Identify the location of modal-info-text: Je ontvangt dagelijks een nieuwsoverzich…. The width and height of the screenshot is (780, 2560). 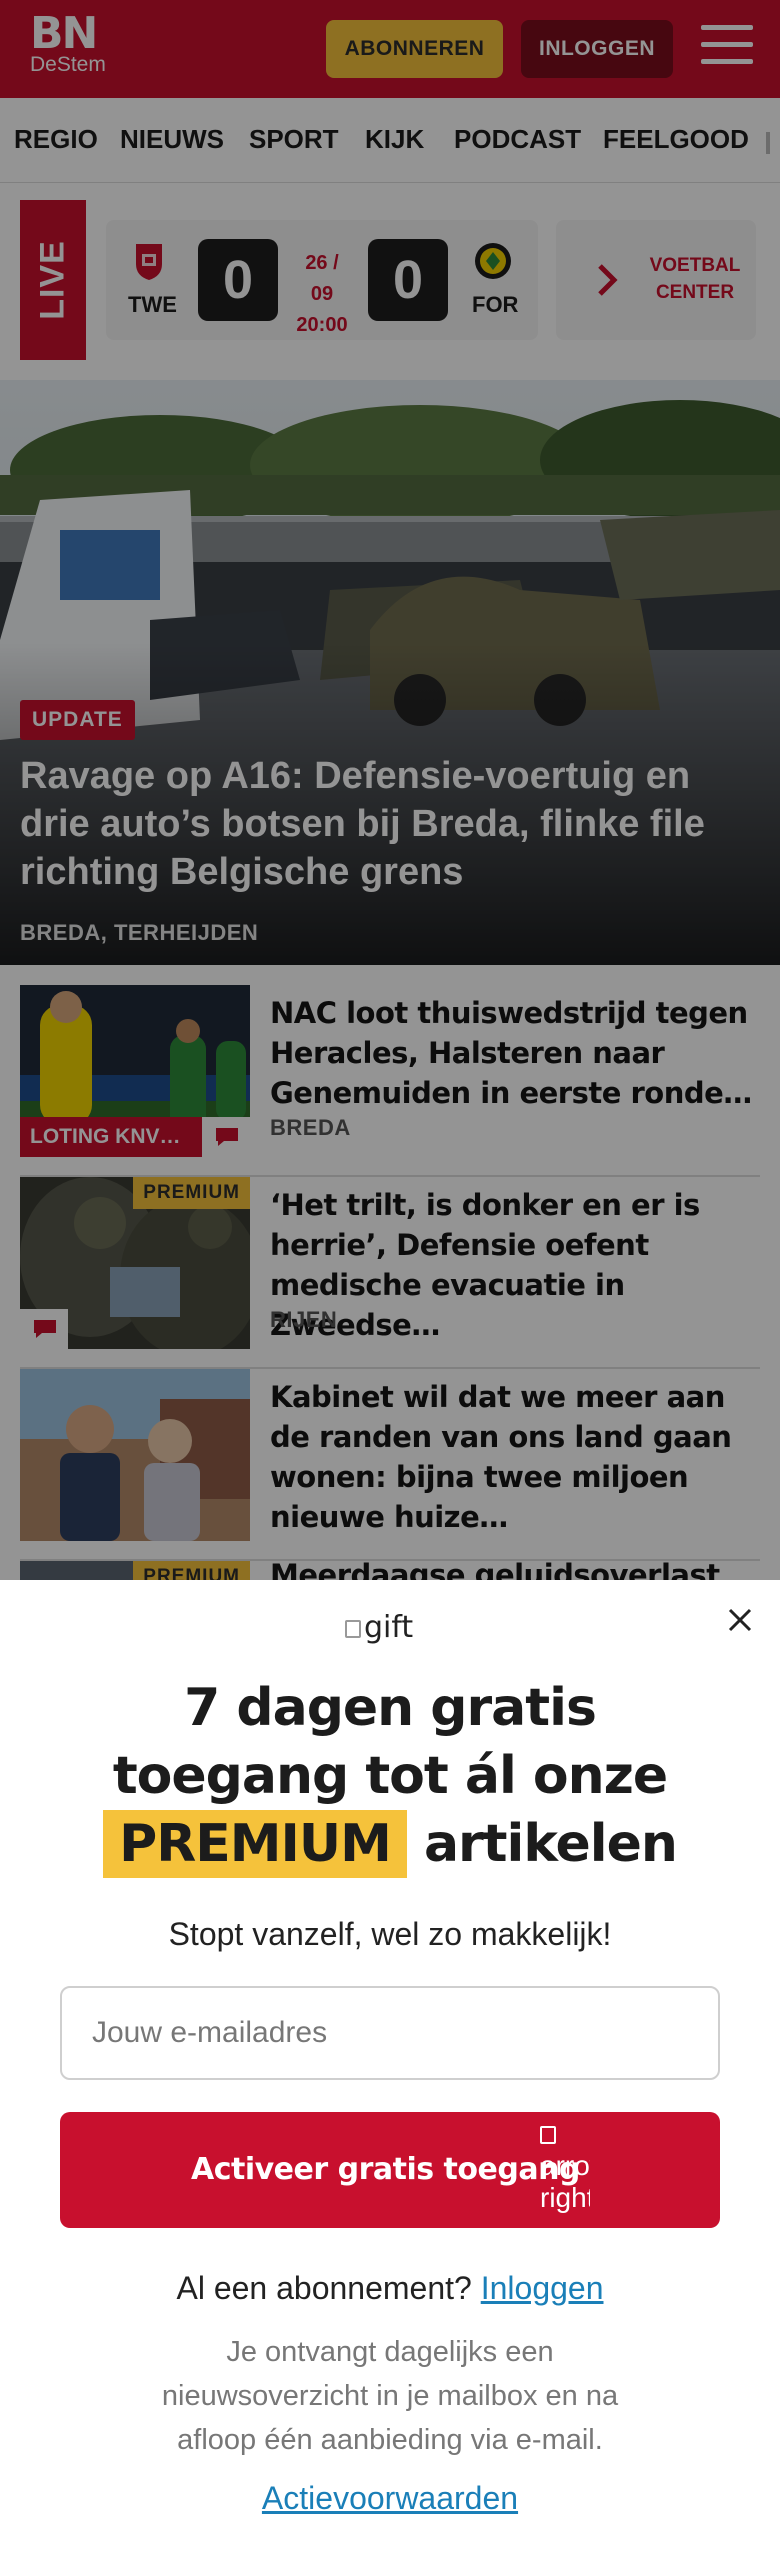
(390, 2396).